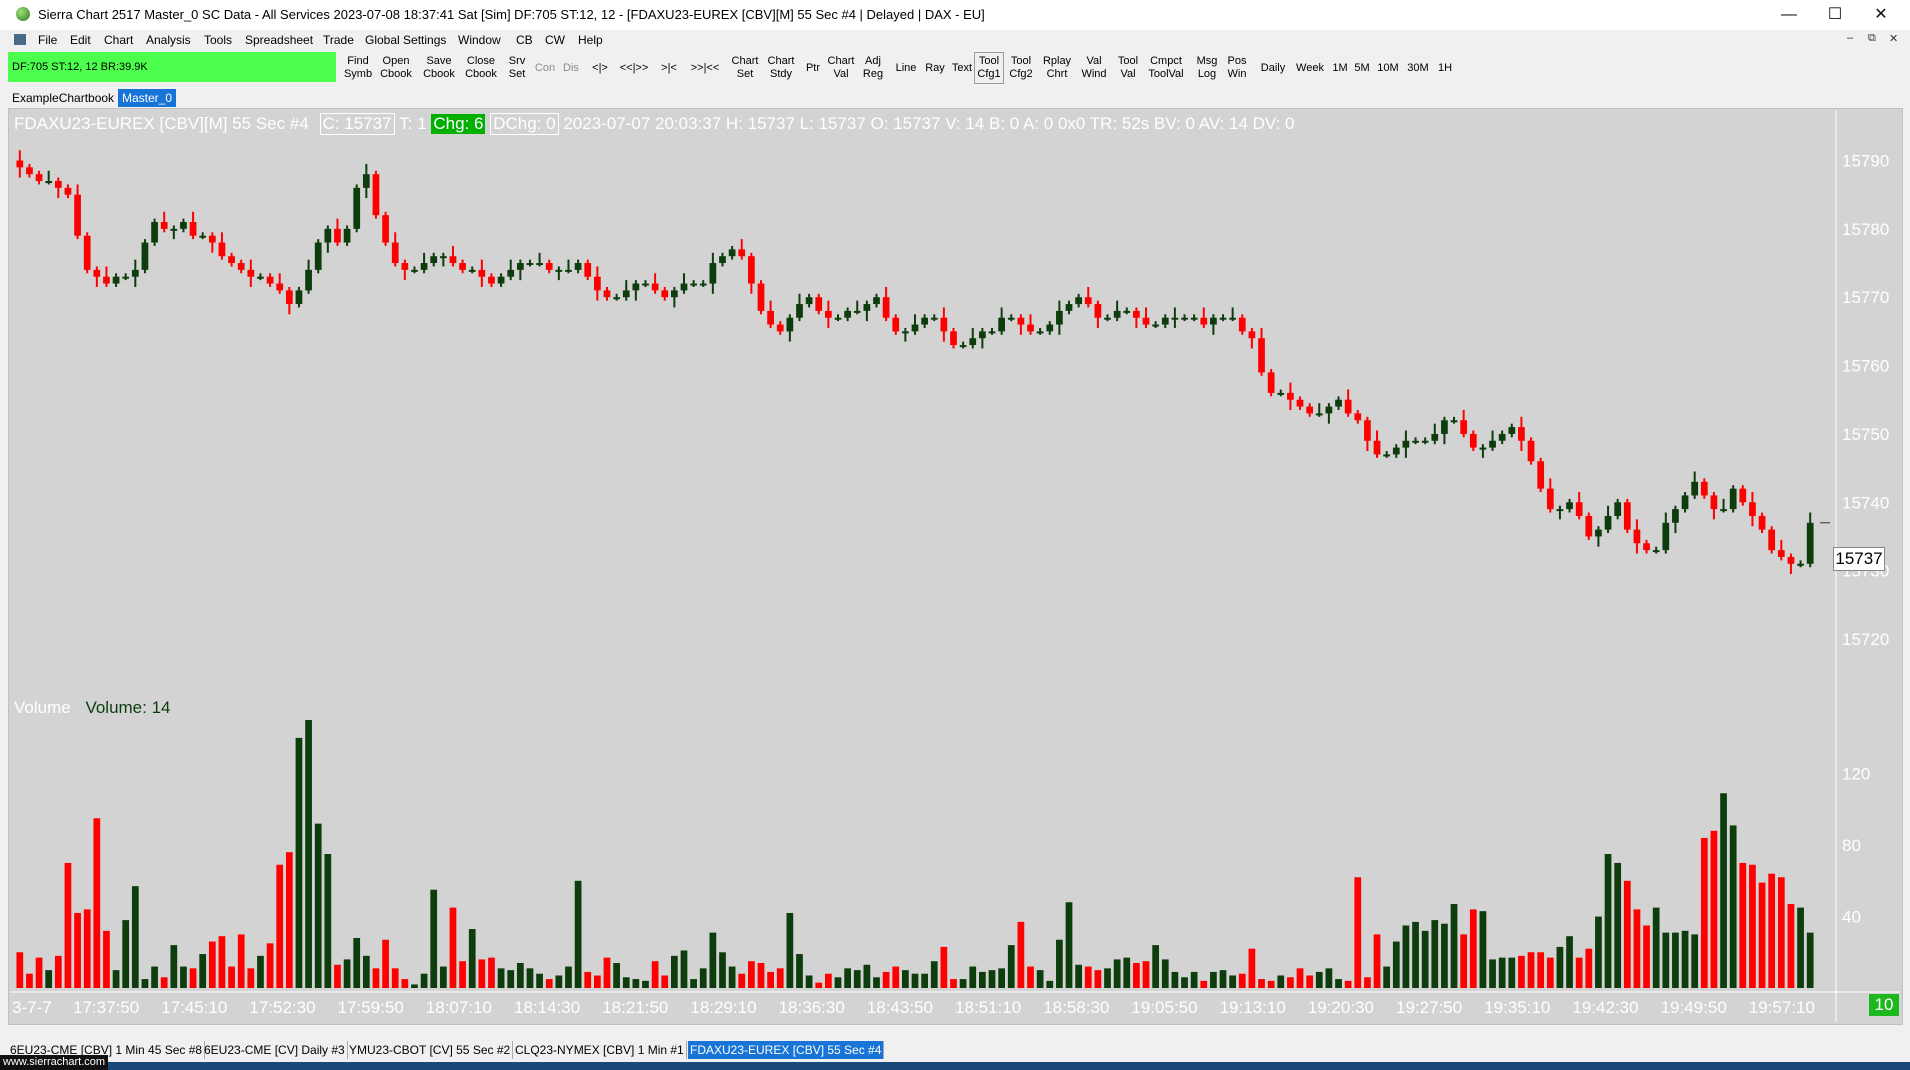 The image size is (1910, 1070). I want to click on price-tick-label: 15750, so click(1865, 434).